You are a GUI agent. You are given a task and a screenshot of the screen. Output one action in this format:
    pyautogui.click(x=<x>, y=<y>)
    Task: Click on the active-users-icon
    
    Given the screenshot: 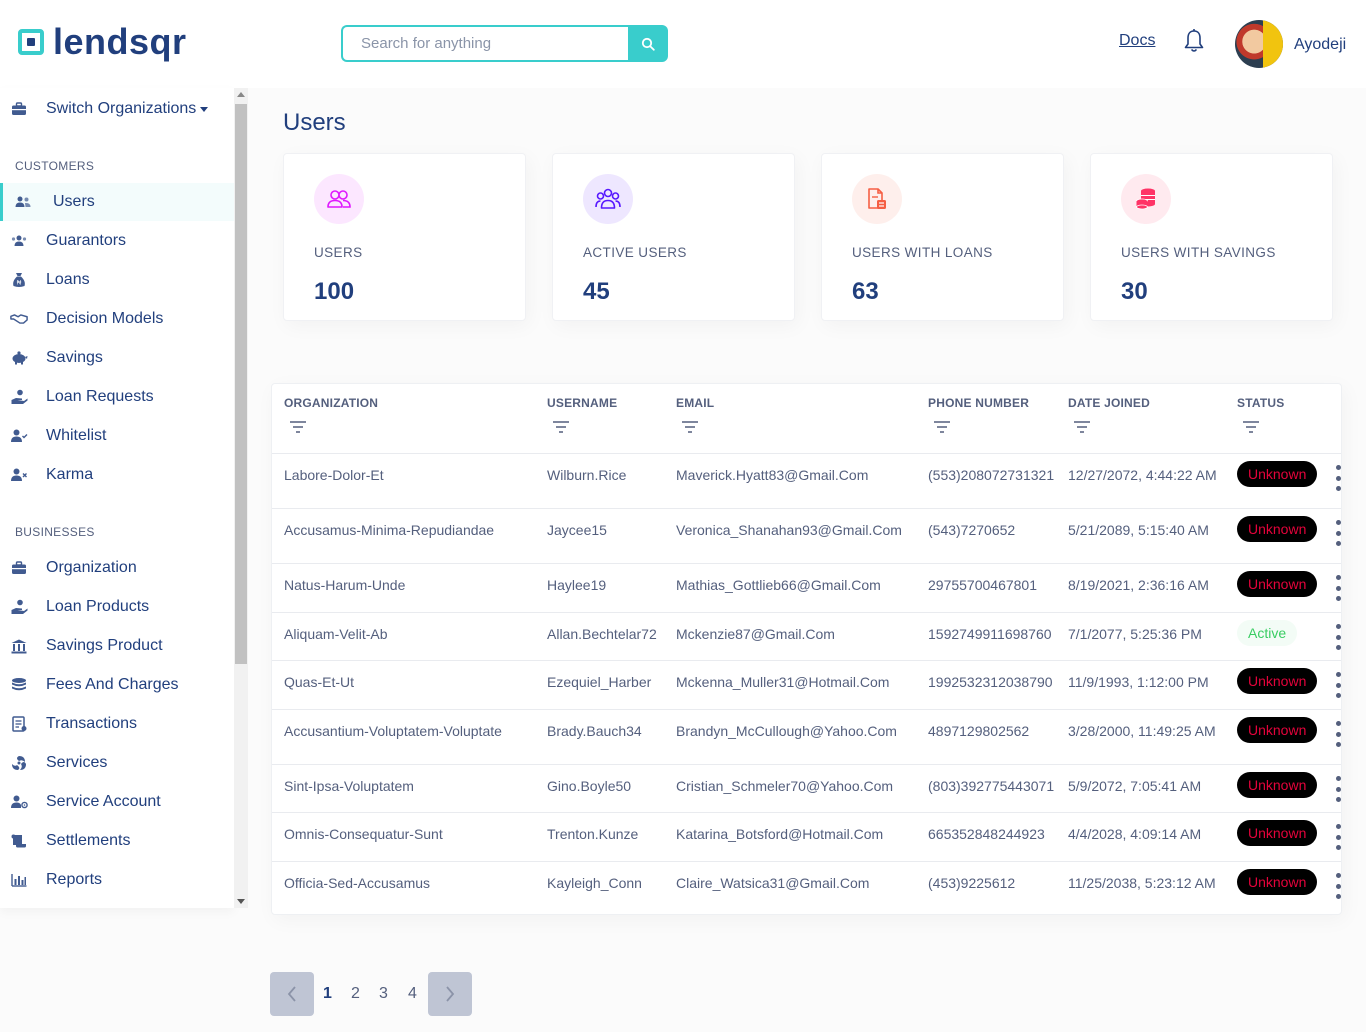 What is the action you would take?
    pyautogui.click(x=608, y=199)
    